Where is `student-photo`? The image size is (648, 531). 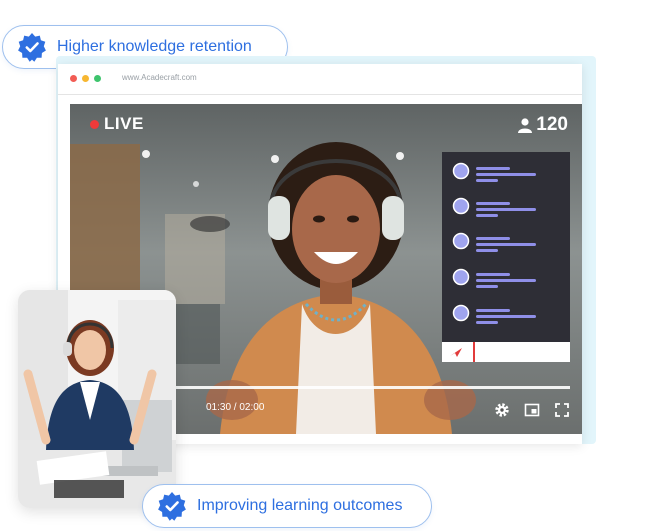 student-photo is located at coordinates (97, 399).